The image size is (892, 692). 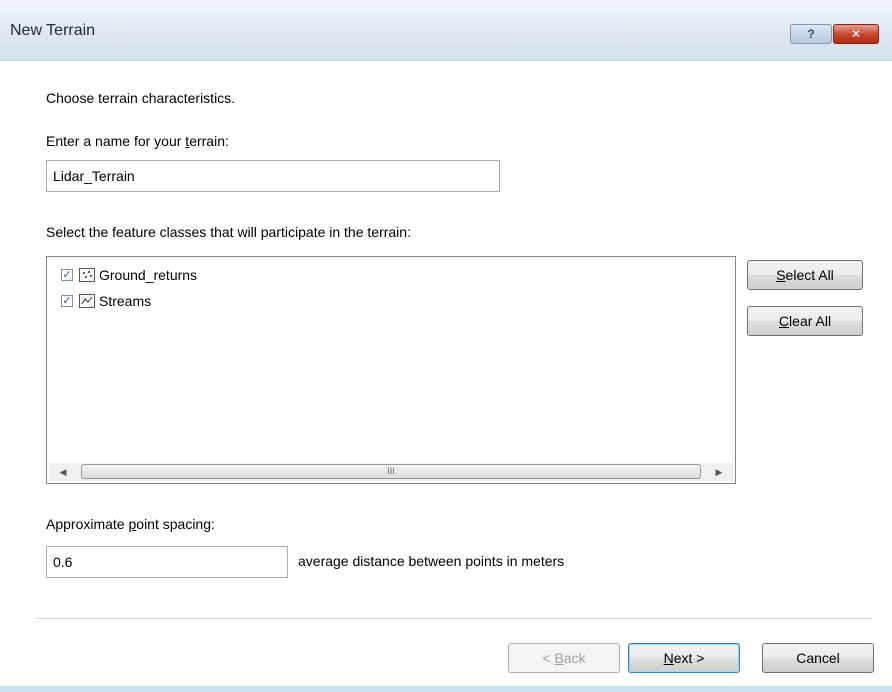 I want to click on close-button: ✕, so click(x=856, y=34).